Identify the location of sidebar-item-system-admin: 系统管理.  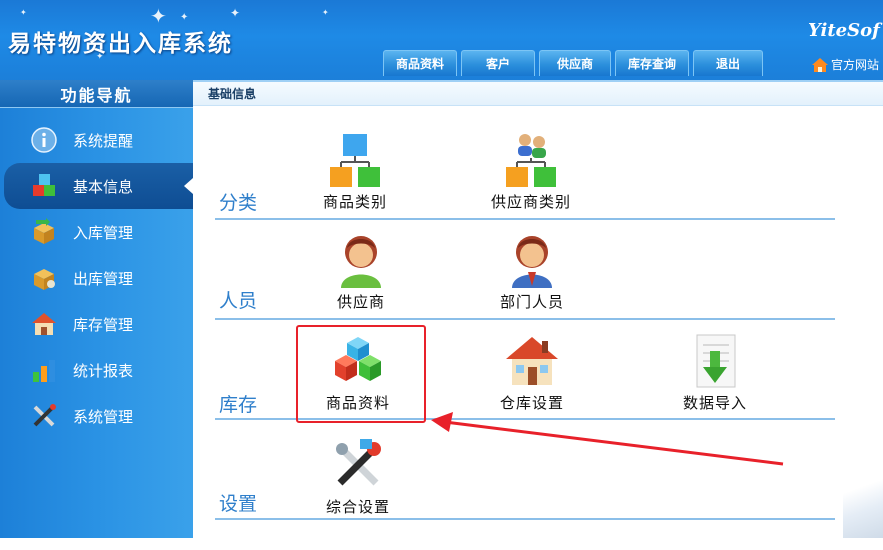
(96, 416).